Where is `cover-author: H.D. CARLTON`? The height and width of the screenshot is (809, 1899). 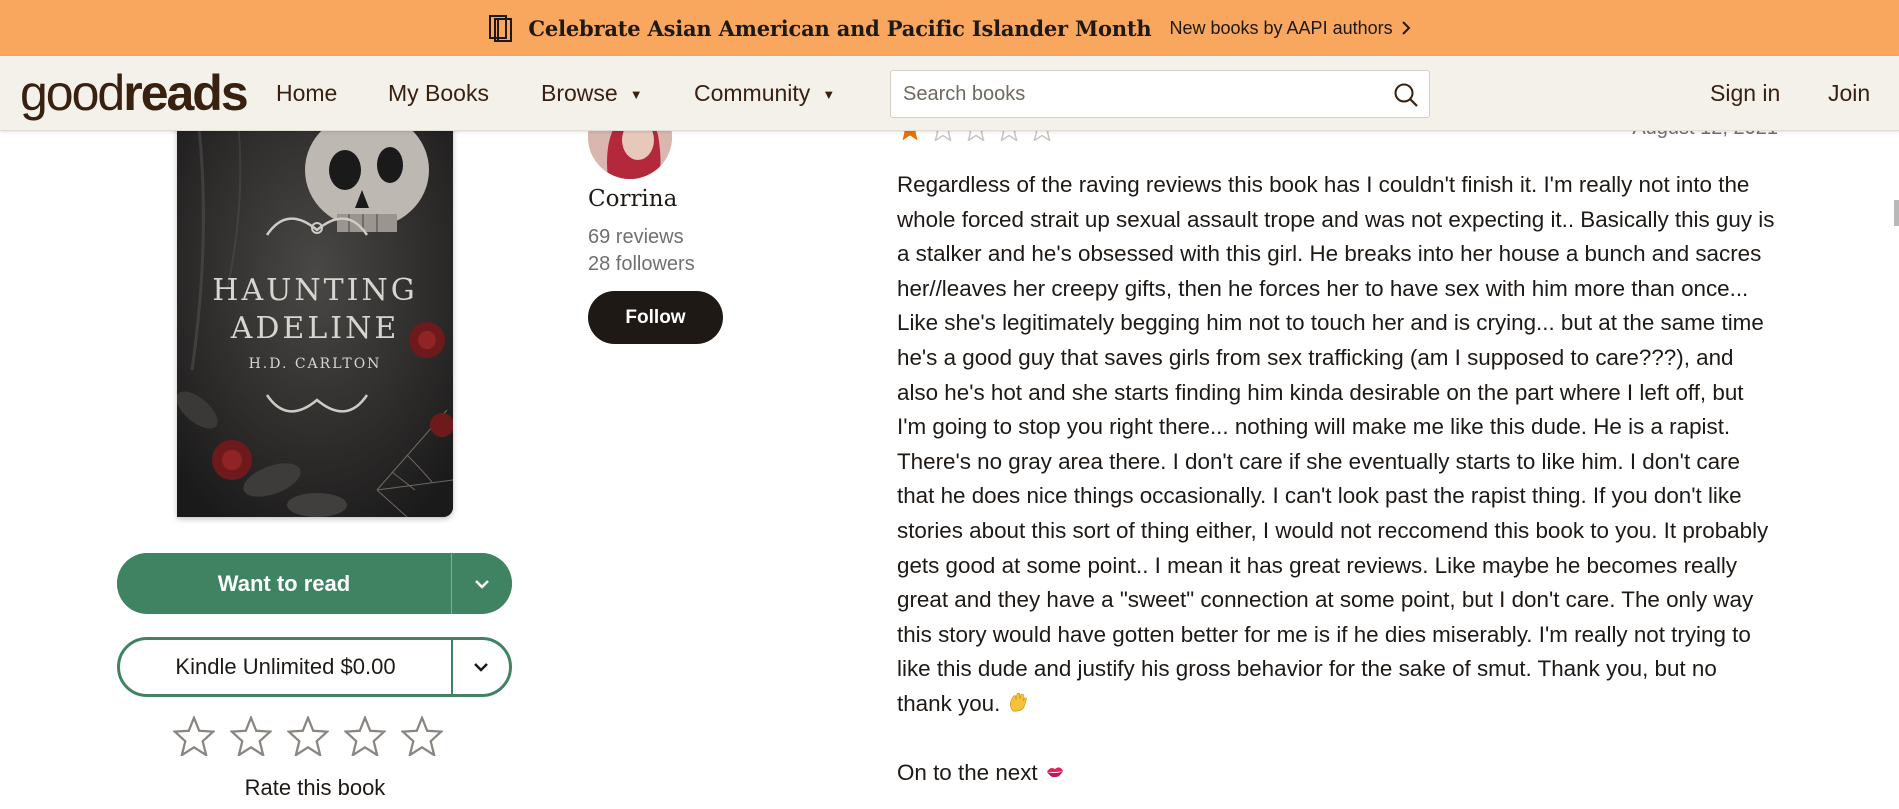 cover-author: H.D. CARLTON is located at coordinates (315, 364).